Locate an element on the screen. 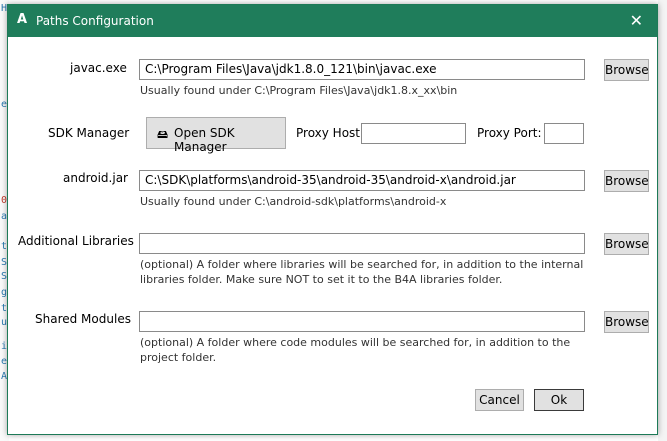 This screenshot has width=667, height=441. proxy-port-label: Proxy Port: is located at coordinates (509, 133).